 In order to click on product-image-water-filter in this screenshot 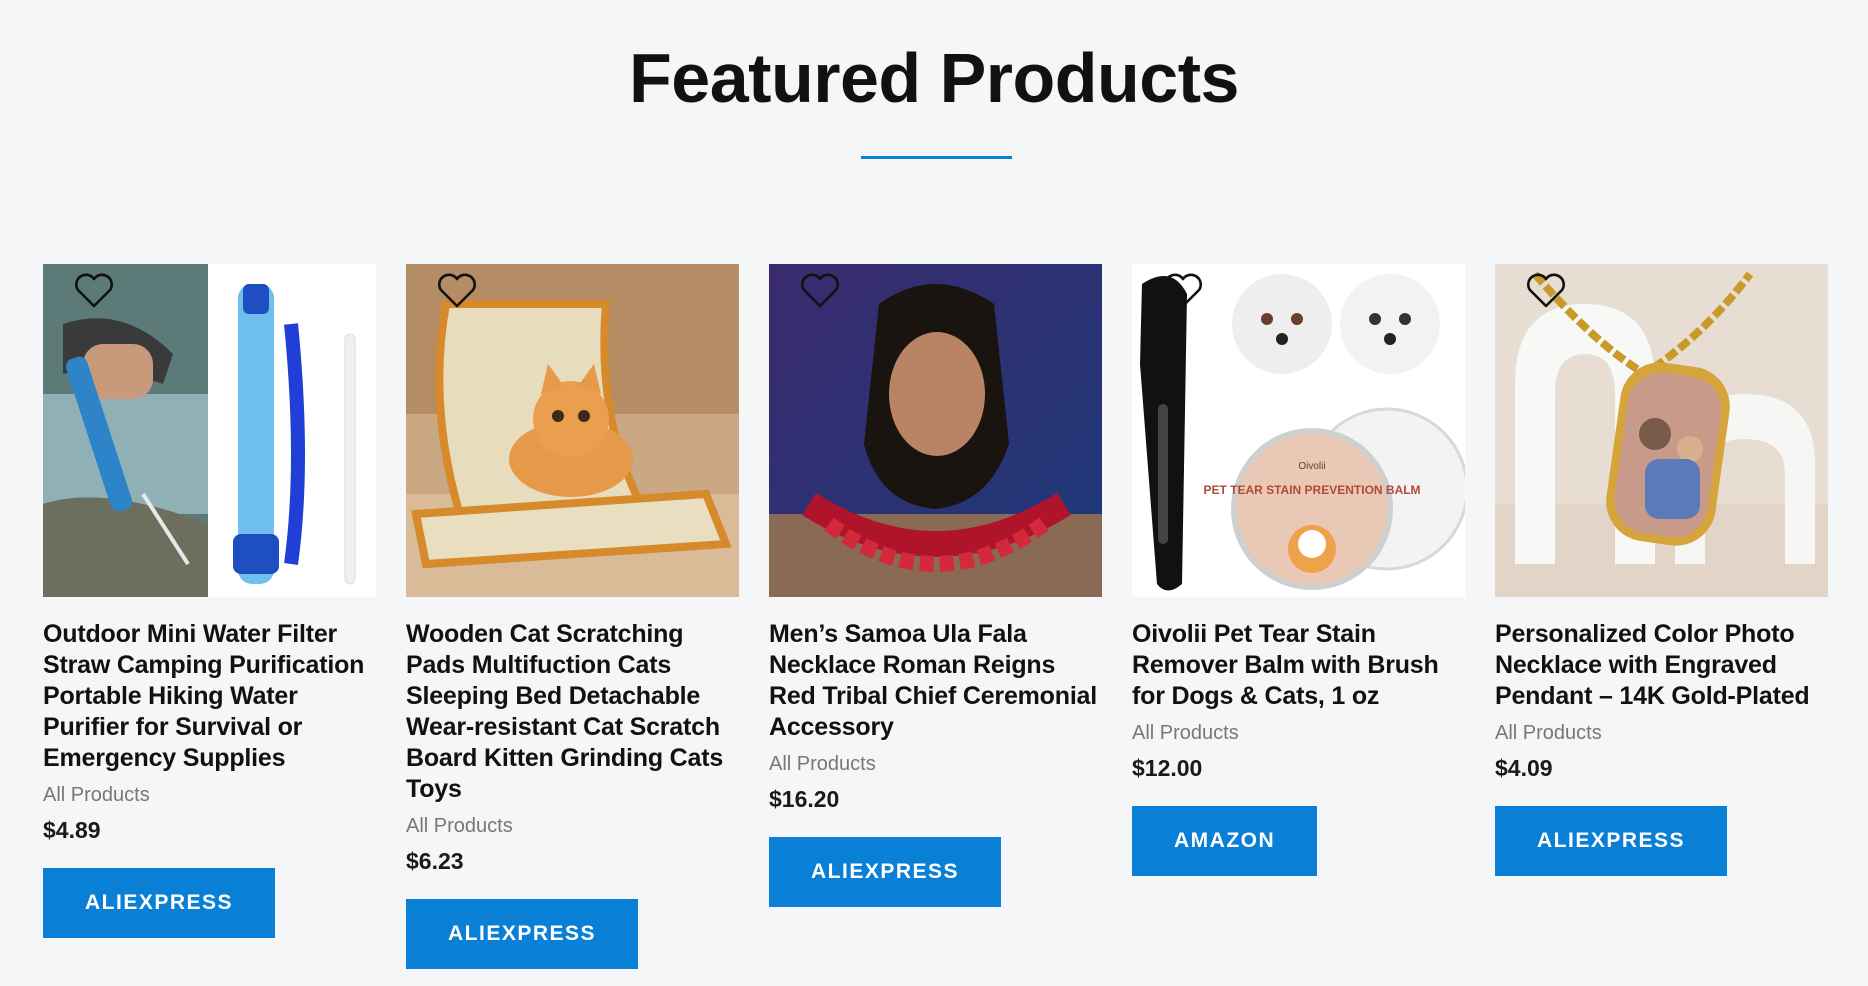, I will do `click(209, 430)`.